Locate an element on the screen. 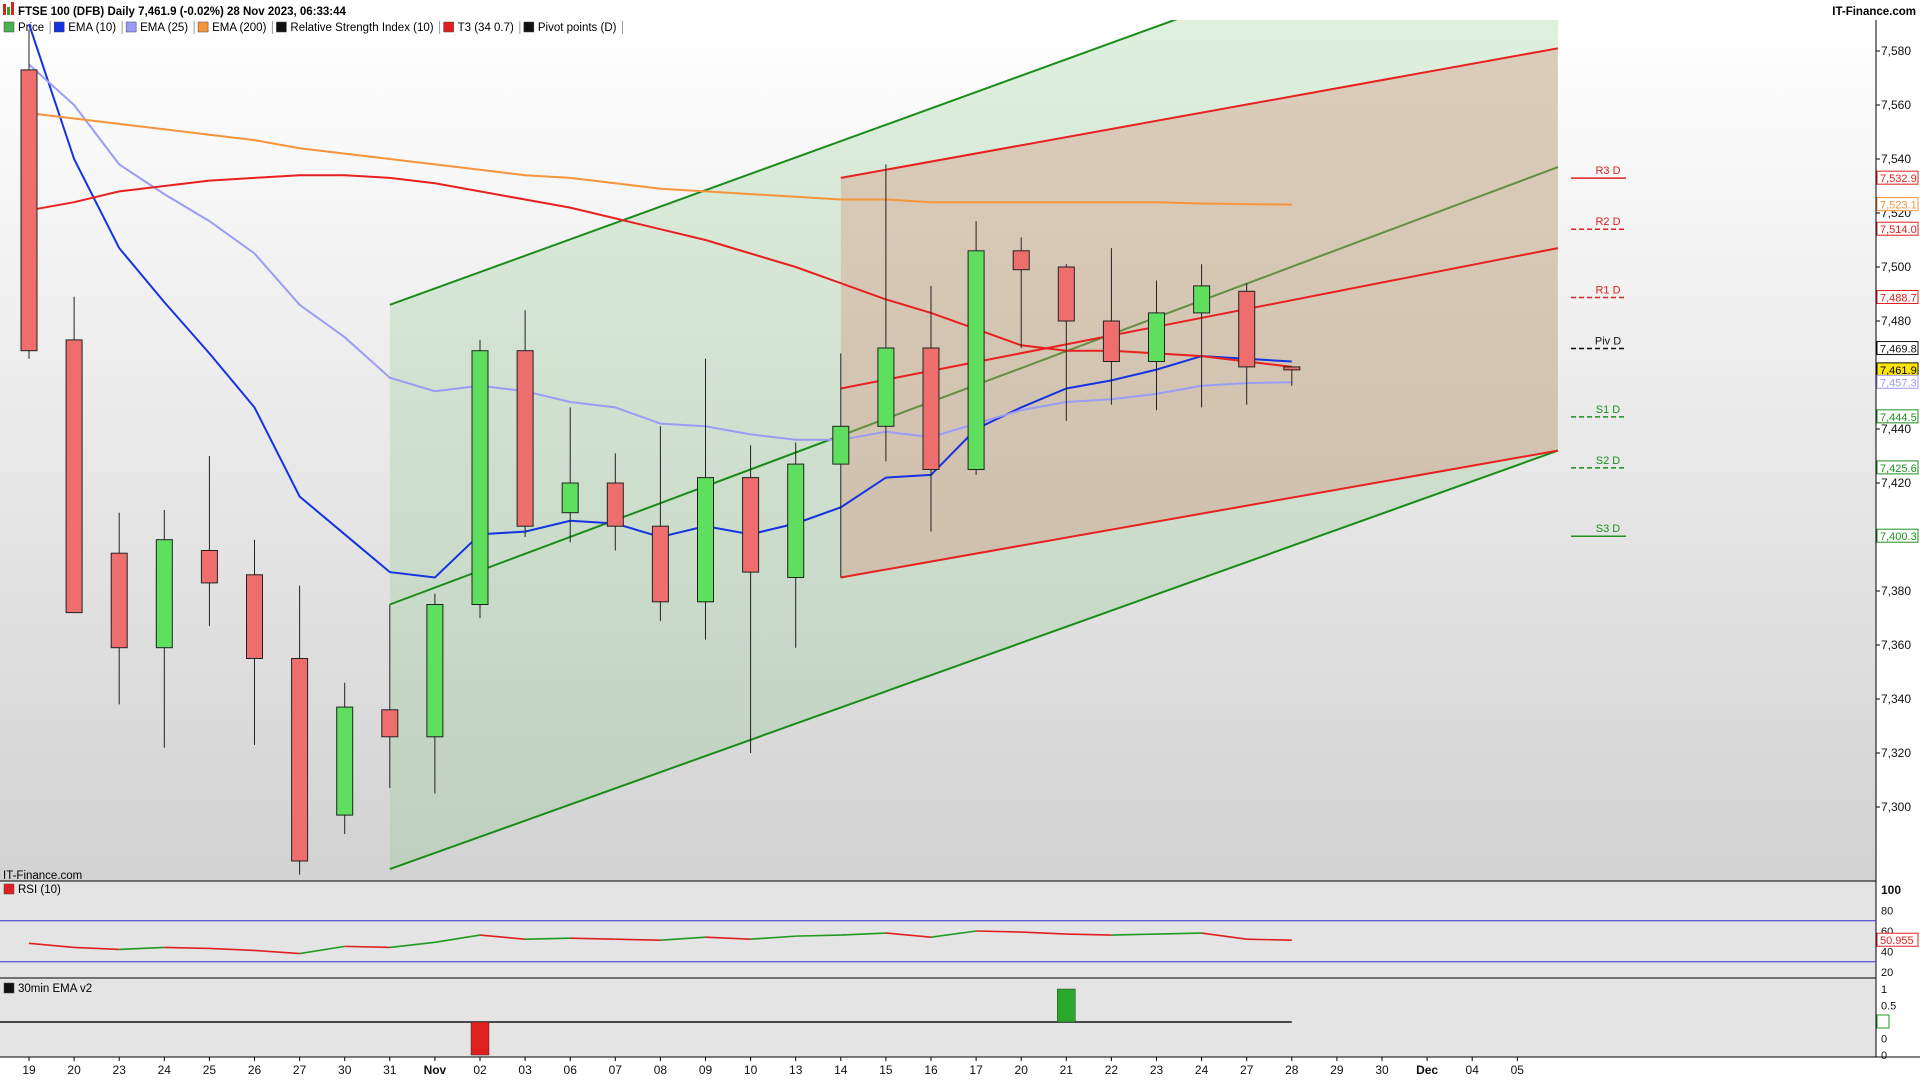 This screenshot has width=1920, height=1080. price-tag: 7,425.6 is located at coordinates (1897, 467).